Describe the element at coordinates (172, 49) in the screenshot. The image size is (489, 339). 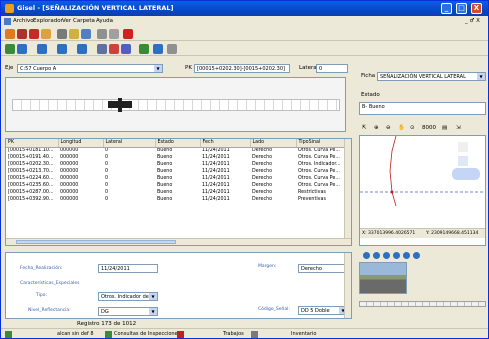
I see `ruler-icon` at that location.